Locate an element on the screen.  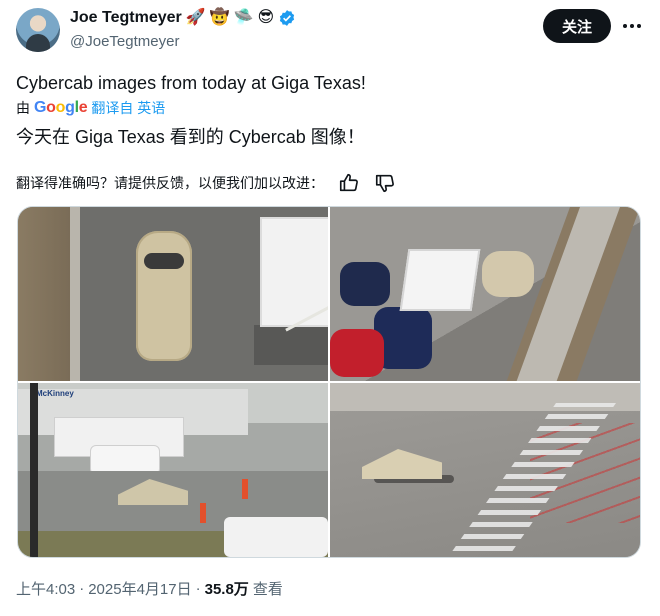
translated-text: 今天在 Giga Texas 看到的 Cybercab 图像！ is located at coordinates (190, 137).